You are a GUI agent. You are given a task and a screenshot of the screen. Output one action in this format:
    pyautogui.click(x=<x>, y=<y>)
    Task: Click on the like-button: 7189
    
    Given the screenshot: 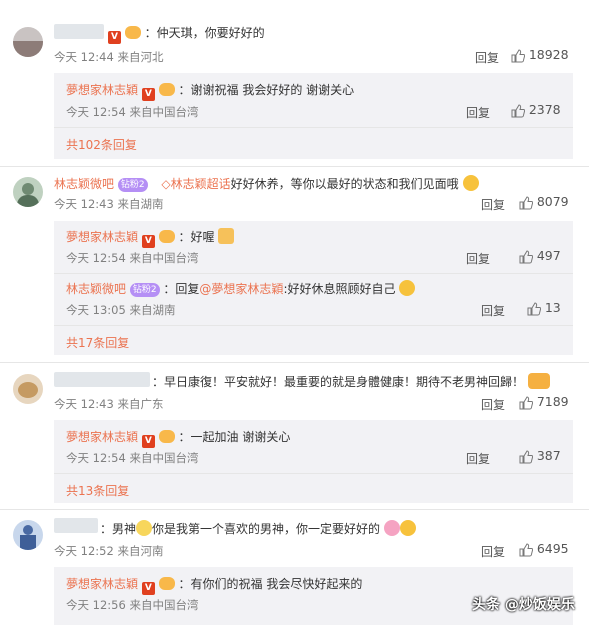 What is the action you would take?
    pyautogui.click(x=544, y=402)
    